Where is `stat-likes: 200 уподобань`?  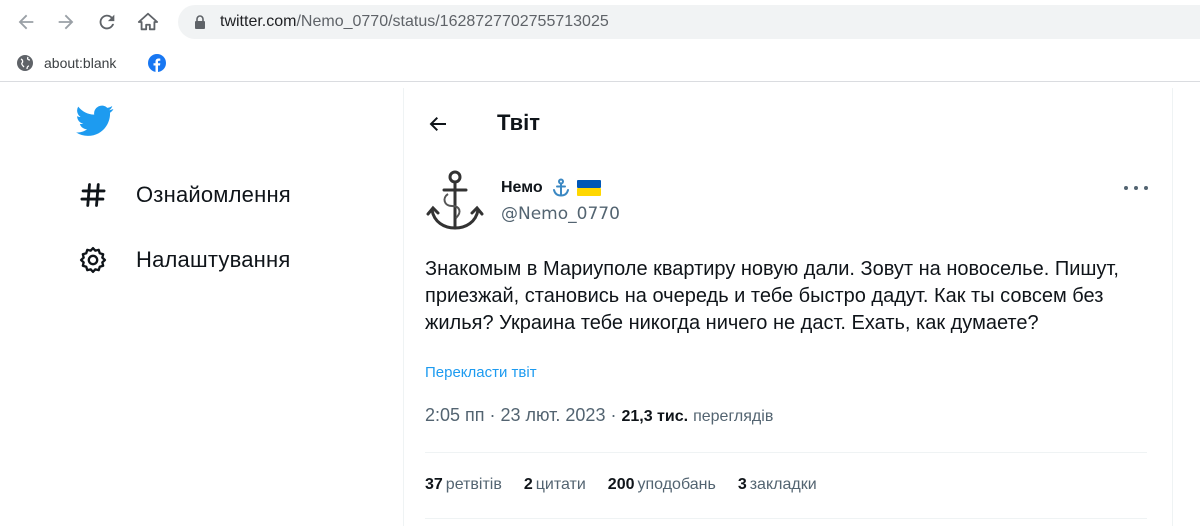
stat-likes: 200 уподобань is located at coordinates (662, 485).